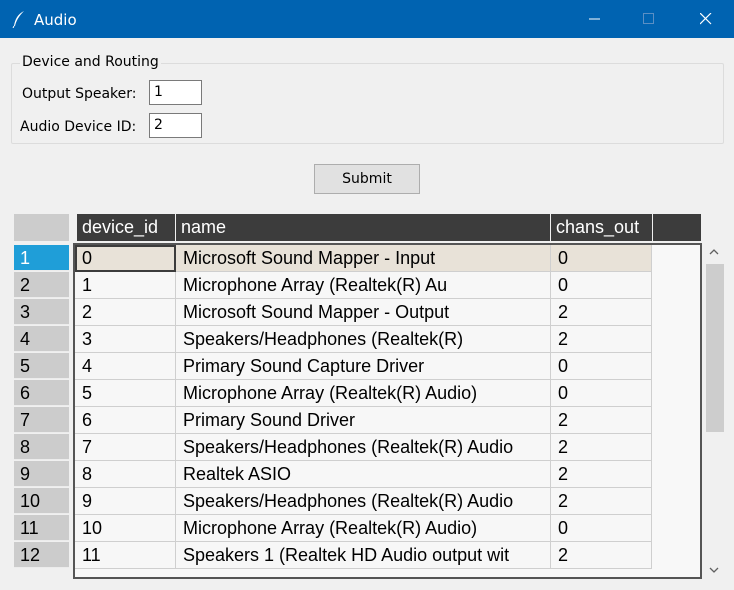  I want to click on window-title: Audio, so click(55, 20).